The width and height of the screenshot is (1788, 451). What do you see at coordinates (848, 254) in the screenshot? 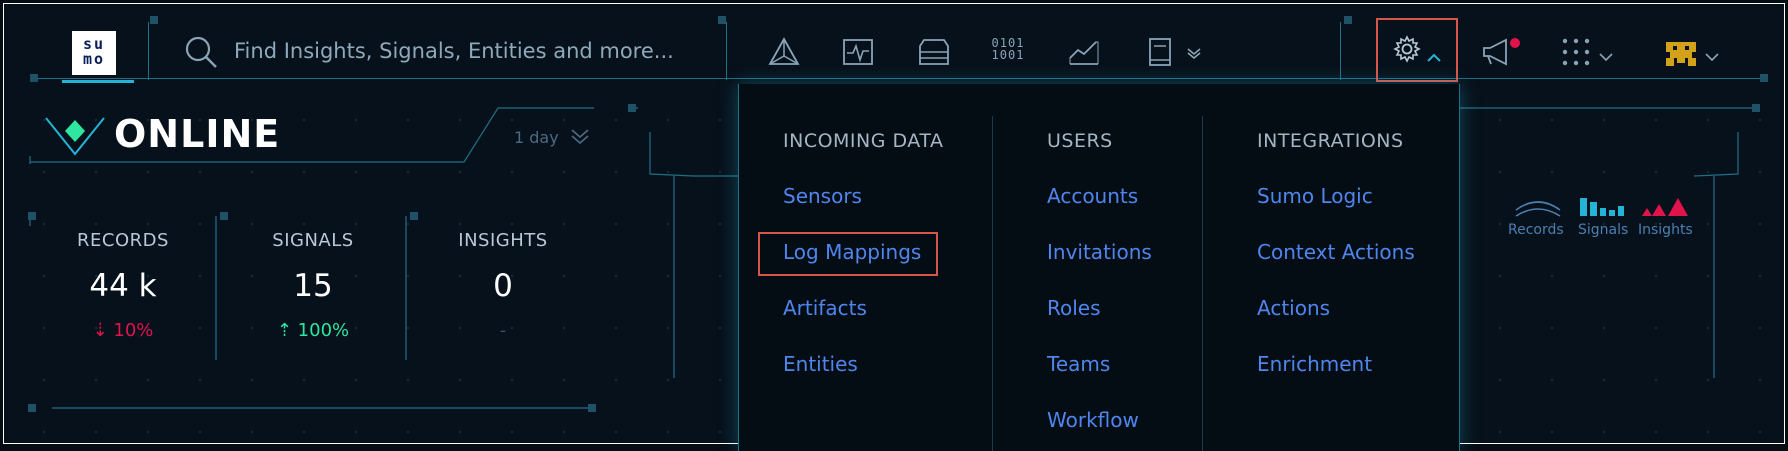
I see `log-mappings-highlight` at bounding box center [848, 254].